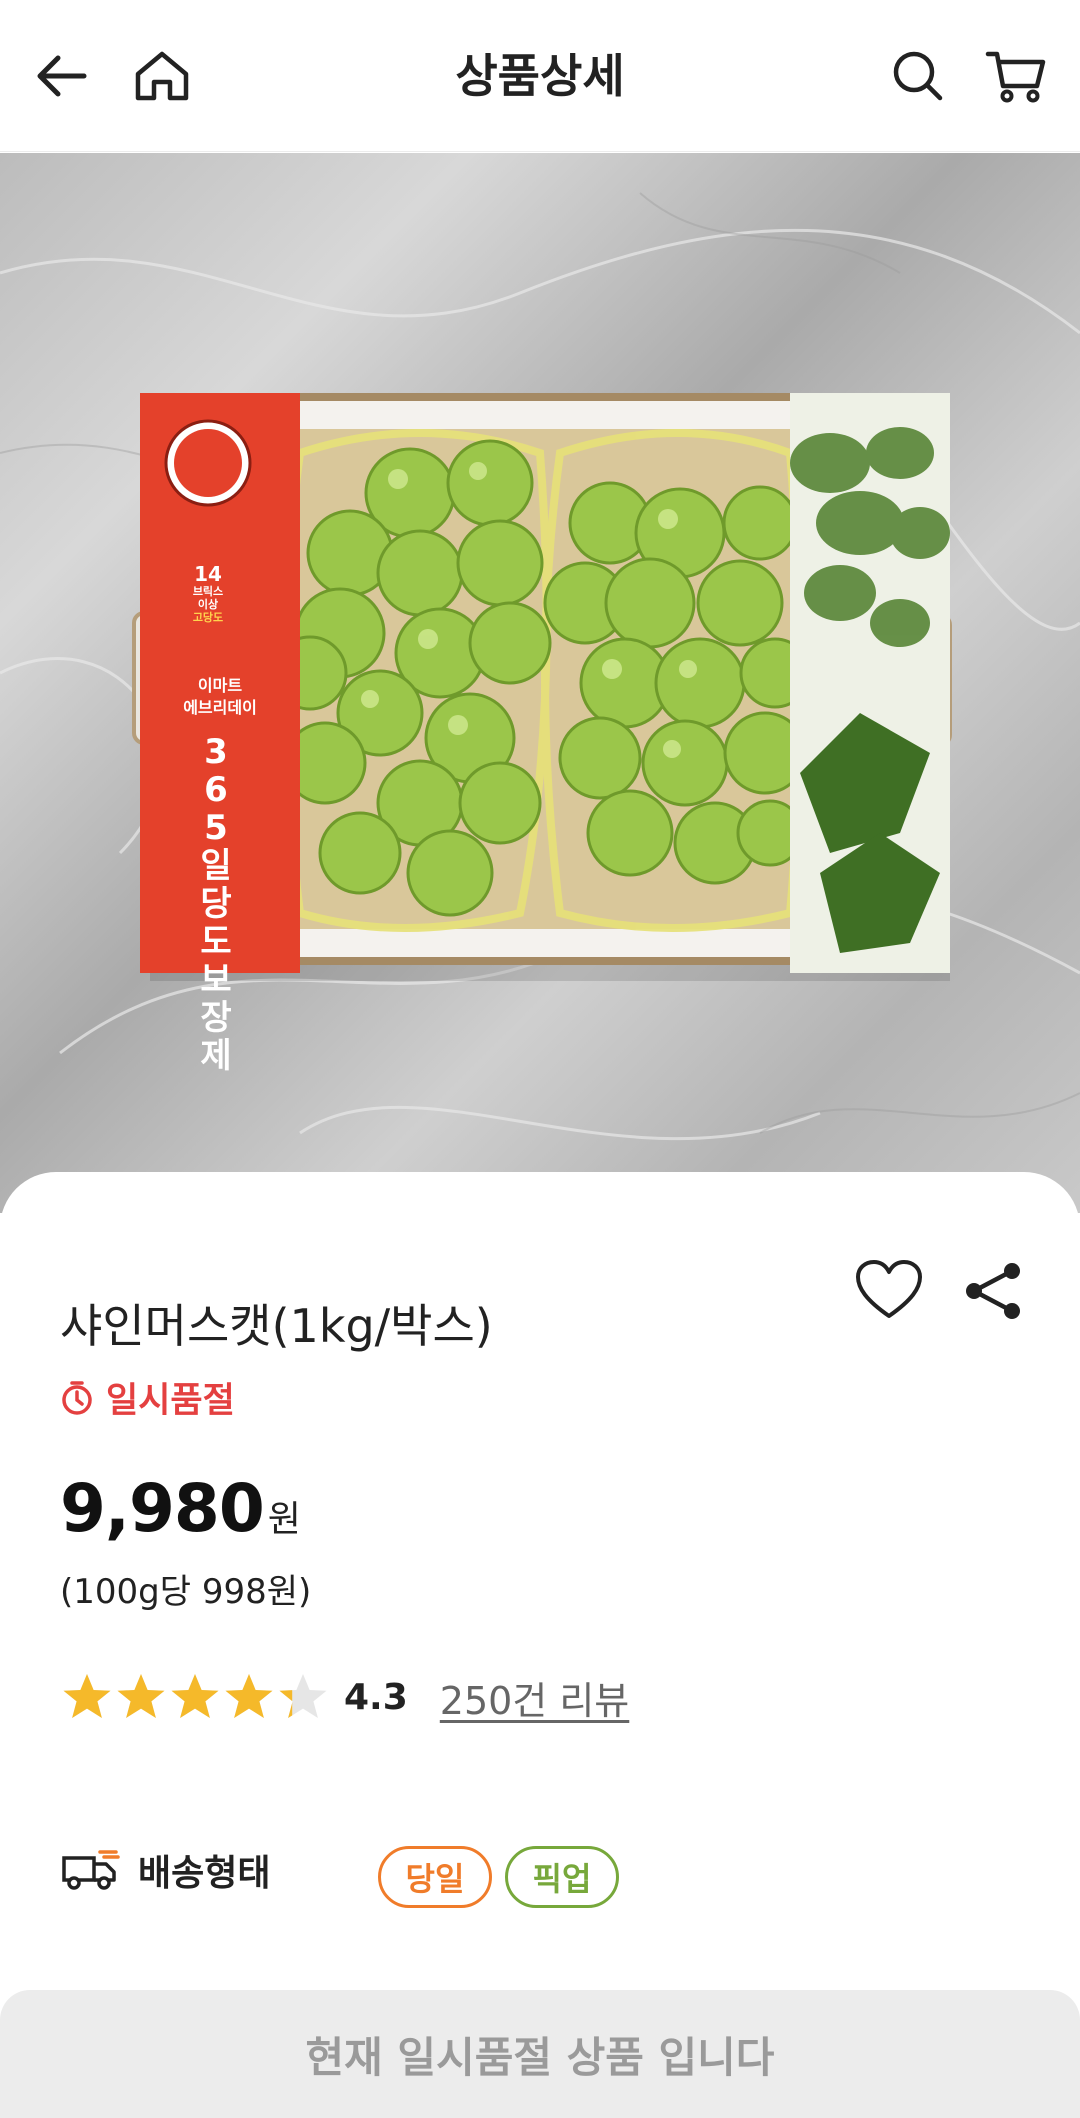 This screenshot has width=1080, height=2118. I want to click on box-badge: 14 브릭스 이상 고당도, so click(208, 593).